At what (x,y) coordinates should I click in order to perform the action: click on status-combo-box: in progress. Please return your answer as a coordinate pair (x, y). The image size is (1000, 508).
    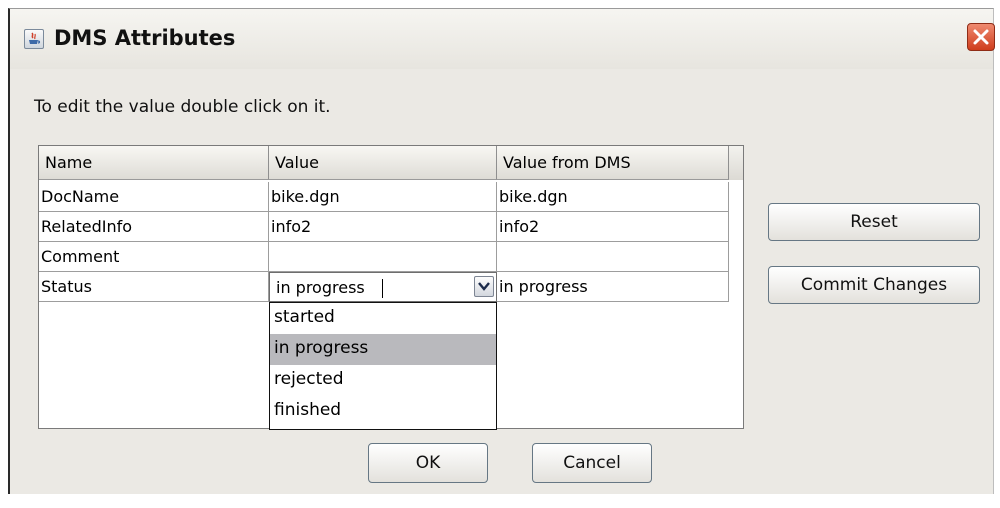
    Looking at the image, I should click on (383, 287).